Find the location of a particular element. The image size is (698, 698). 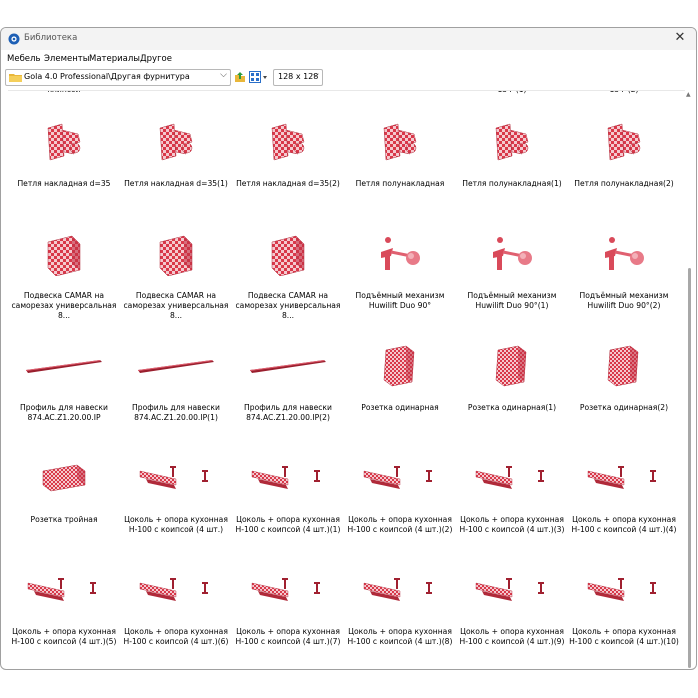

item-label: Подъёмный механизм Huwilift Duo 90° is located at coordinates (400, 300).